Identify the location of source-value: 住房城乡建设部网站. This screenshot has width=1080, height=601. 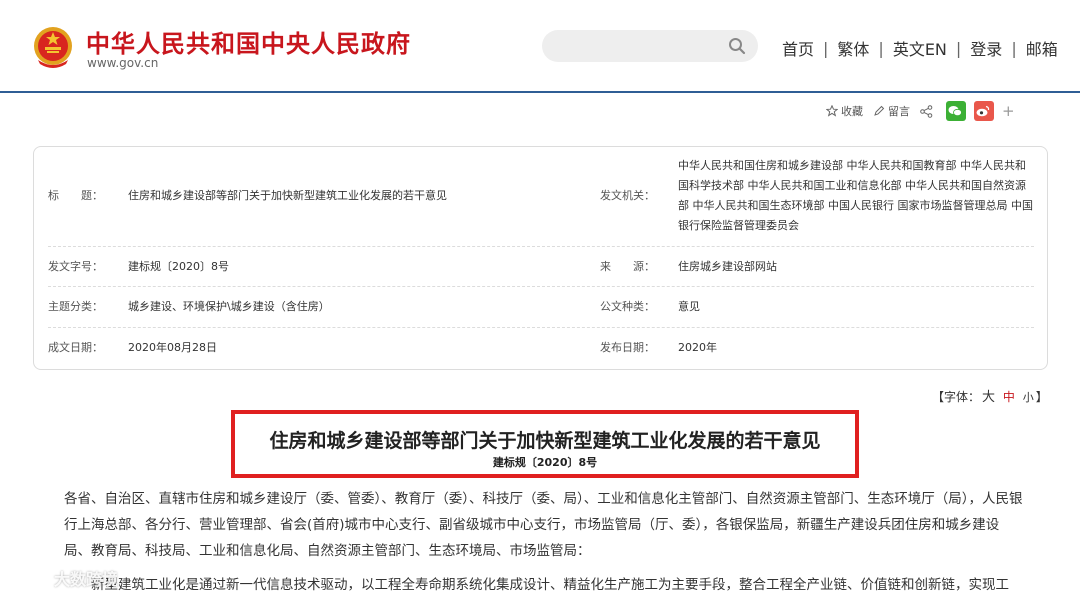
(727, 266).